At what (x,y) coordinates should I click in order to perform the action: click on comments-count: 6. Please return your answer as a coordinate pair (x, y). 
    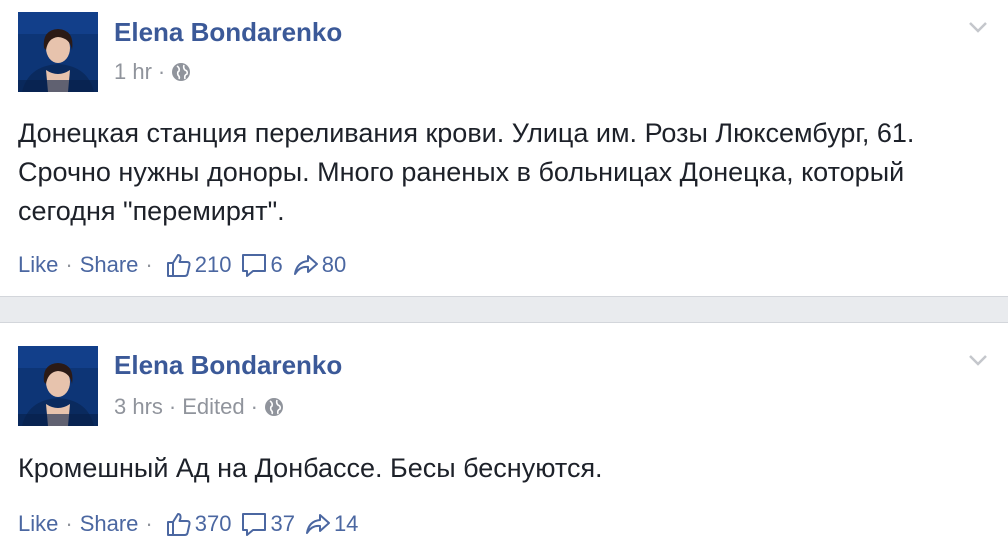
    Looking at the image, I should click on (276, 265).